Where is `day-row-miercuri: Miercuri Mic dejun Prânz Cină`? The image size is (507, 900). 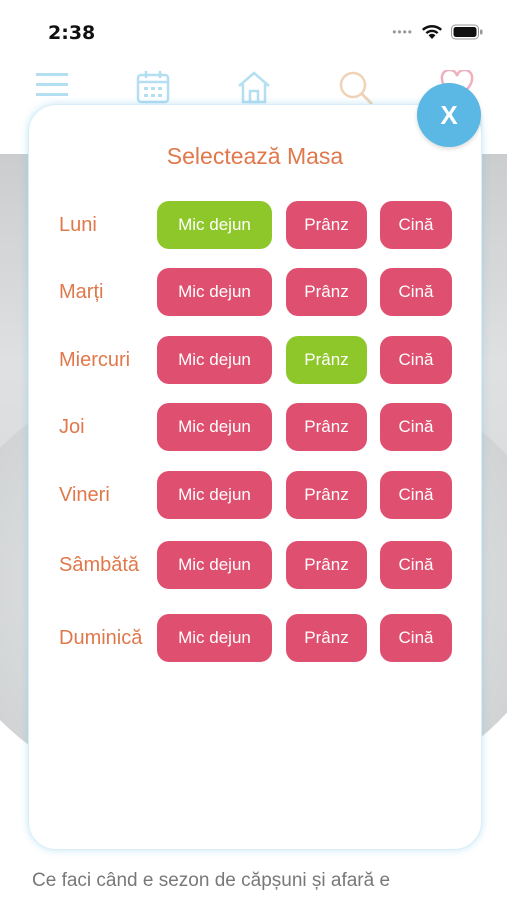 day-row-miercuri: Miercuri Mic dejun Prânz Cină is located at coordinates (255, 360).